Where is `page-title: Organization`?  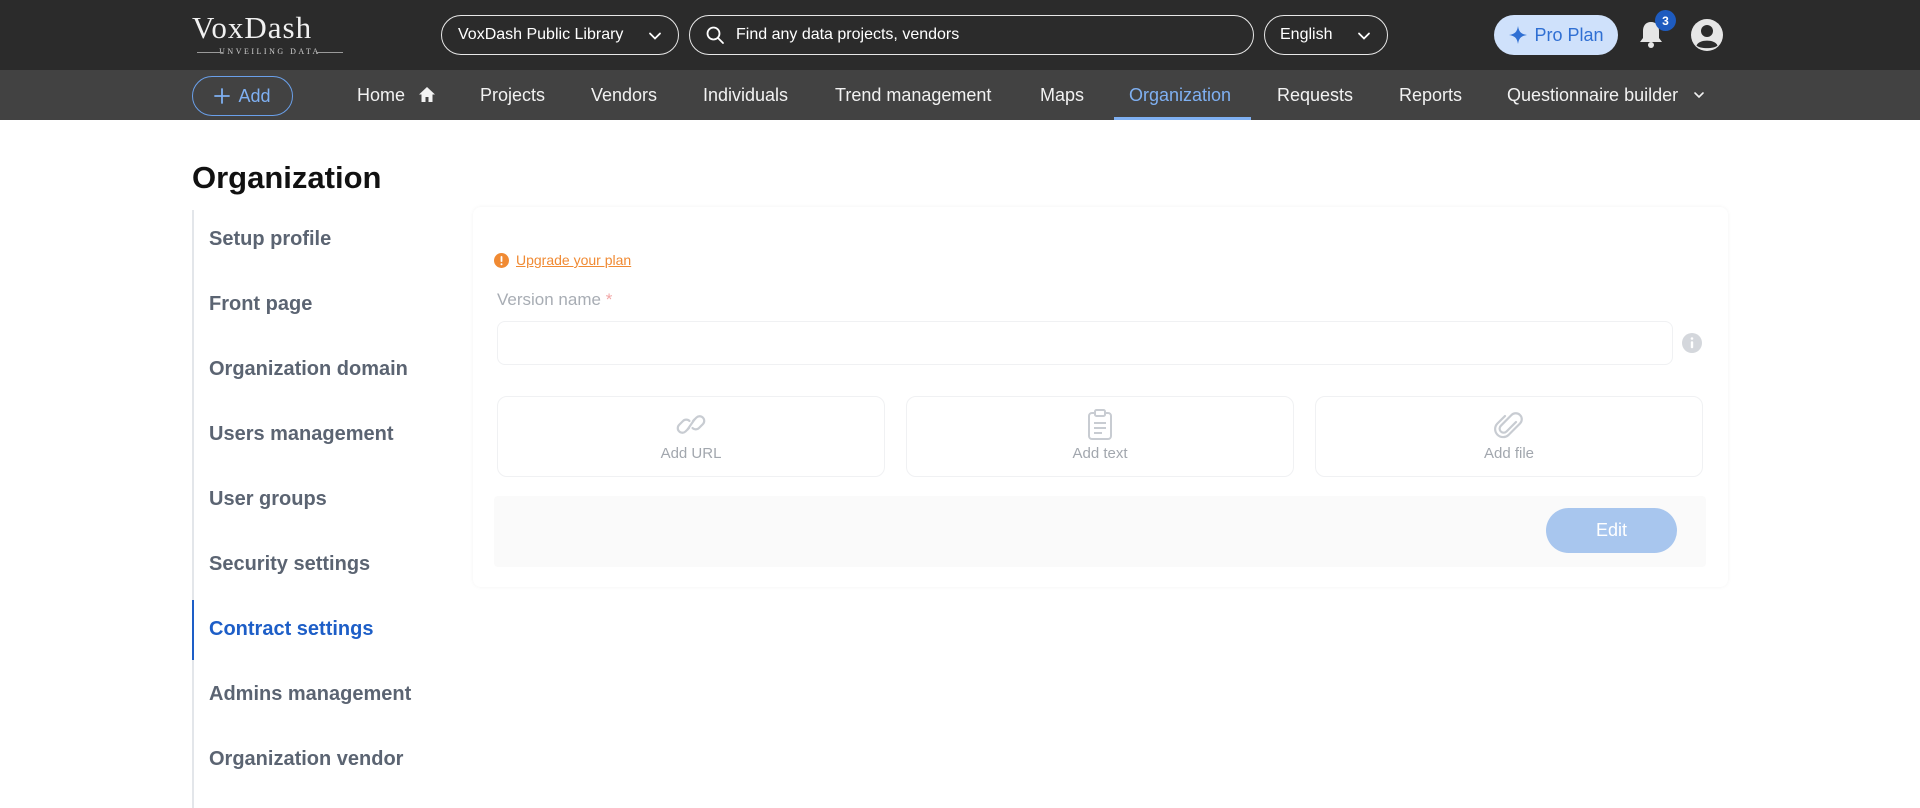 page-title: Organization is located at coordinates (287, 177).